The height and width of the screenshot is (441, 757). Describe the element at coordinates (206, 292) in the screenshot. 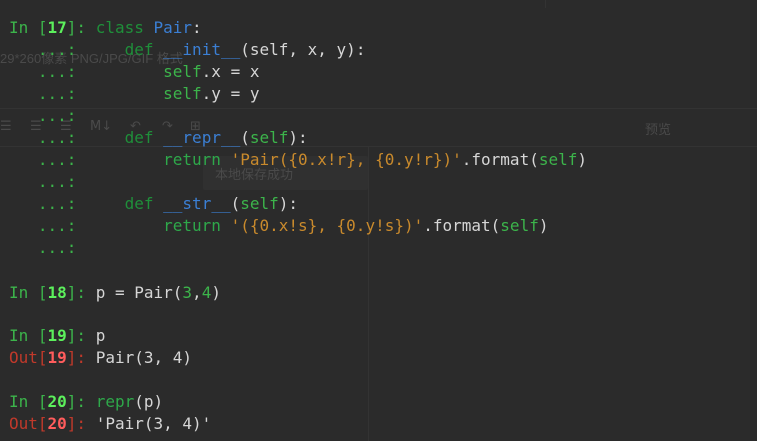

I see `number-literal: 4` at that location.